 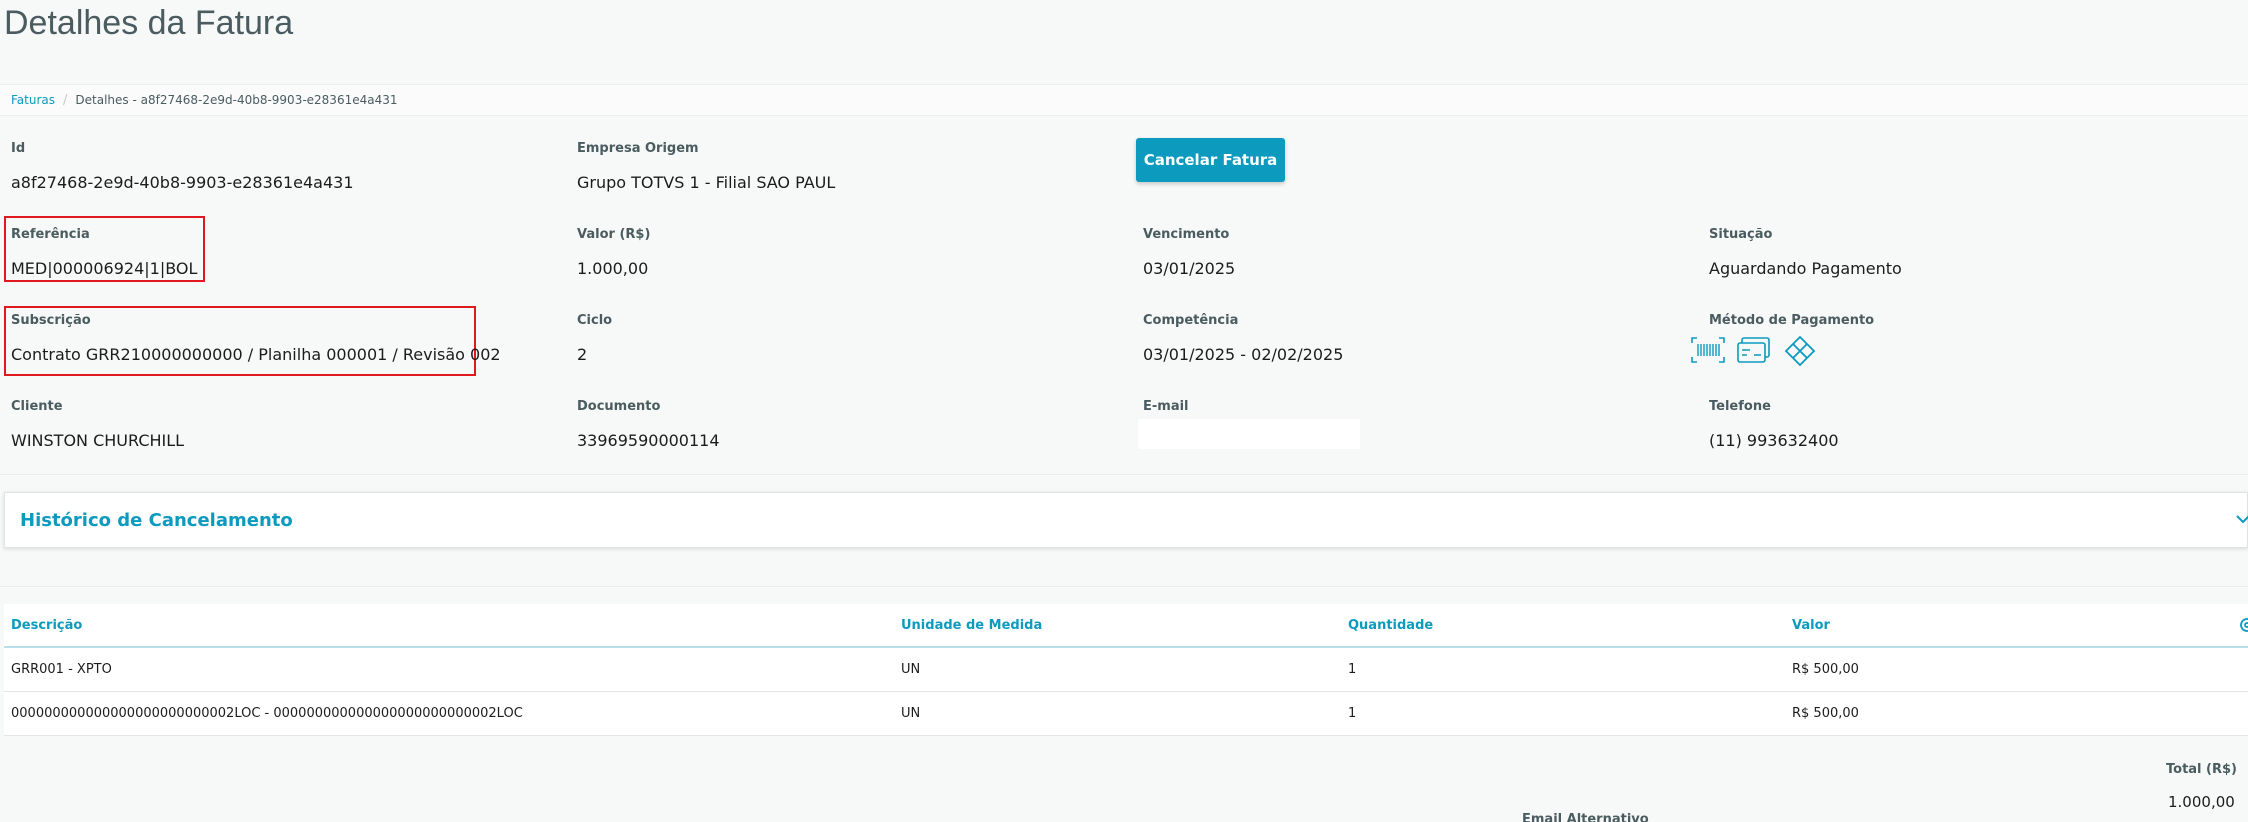 What do you see at coordinates (1740, 406) in the screenshot?
I see `field-telefone-label: Telefone` at bounding box center [1740, 406].